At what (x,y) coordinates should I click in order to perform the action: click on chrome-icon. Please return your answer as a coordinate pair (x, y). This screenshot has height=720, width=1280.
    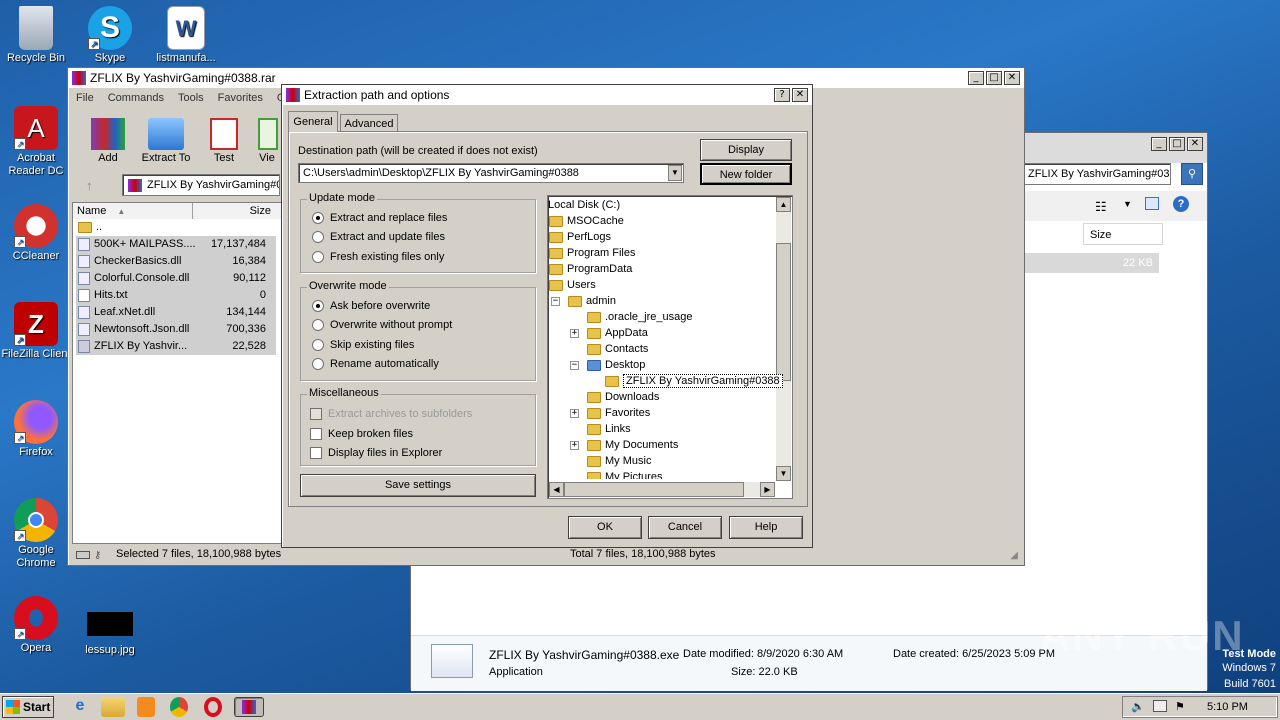
    Looking at the image, I should click on (179, 707).